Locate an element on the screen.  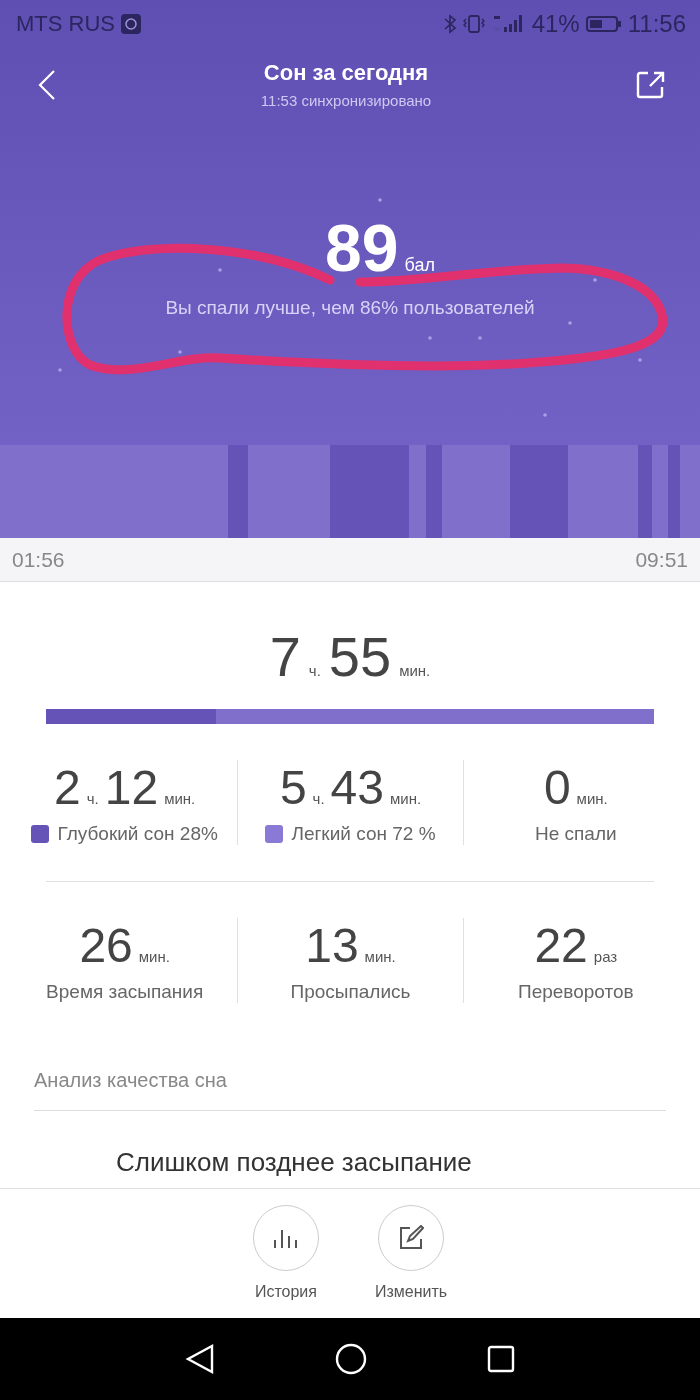
app-notification-icon is located at coordinates (131, 24).